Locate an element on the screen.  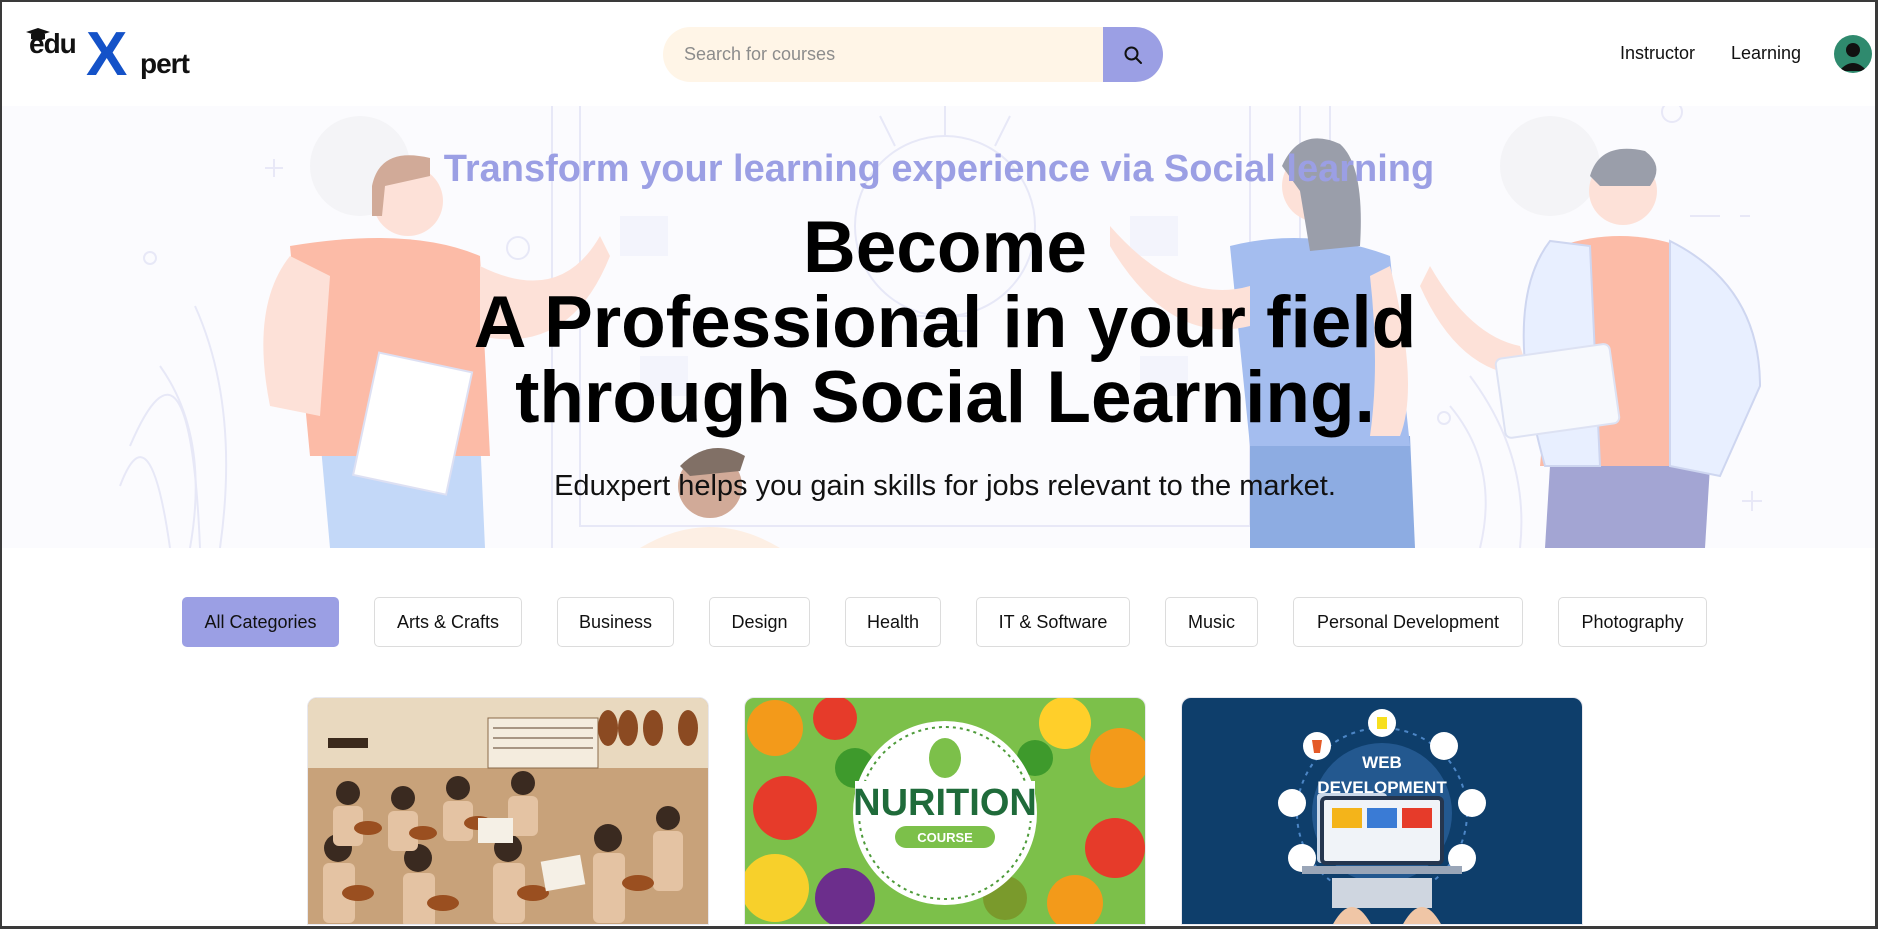
search-bar is located at coordinates (913, 54).